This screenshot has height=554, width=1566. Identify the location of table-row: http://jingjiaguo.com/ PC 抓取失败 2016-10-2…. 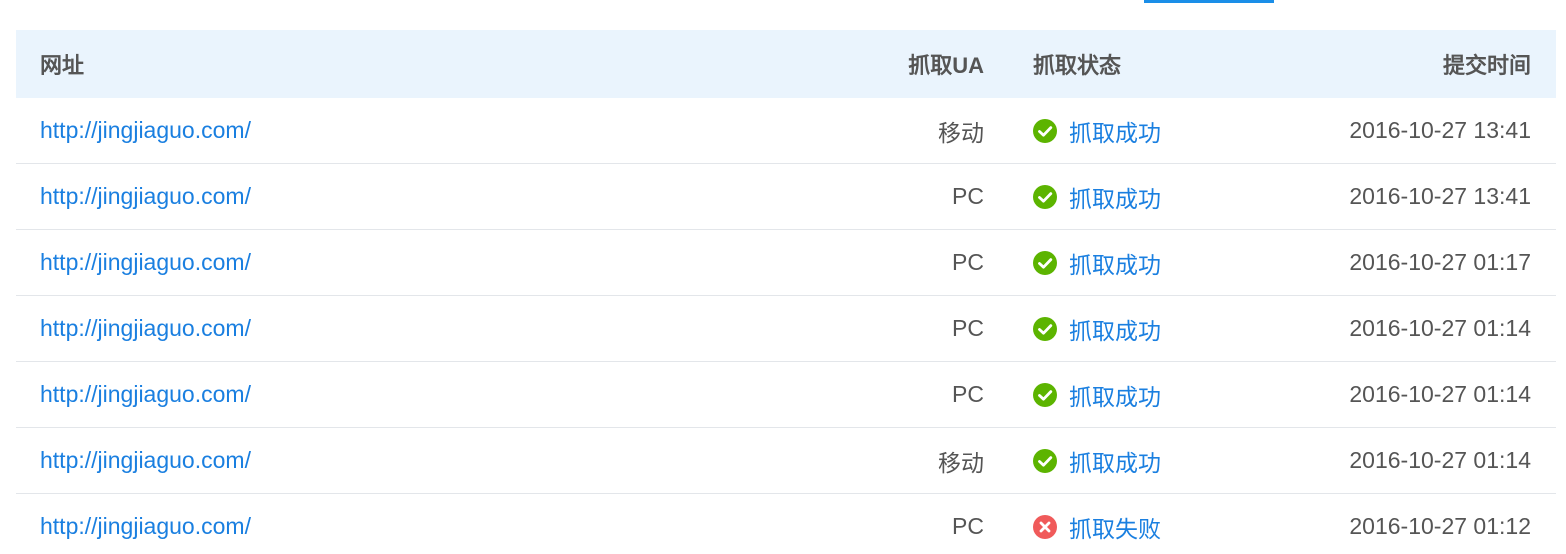
(786, 524).